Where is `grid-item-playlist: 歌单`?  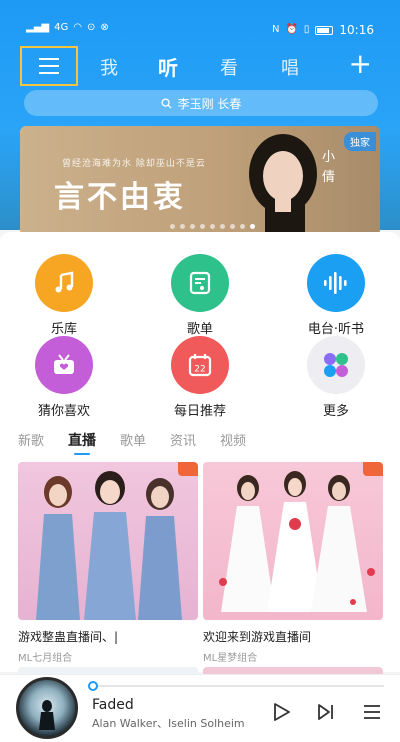 grid-item-playlist: 歌单 is located at coordinates (200, 295).